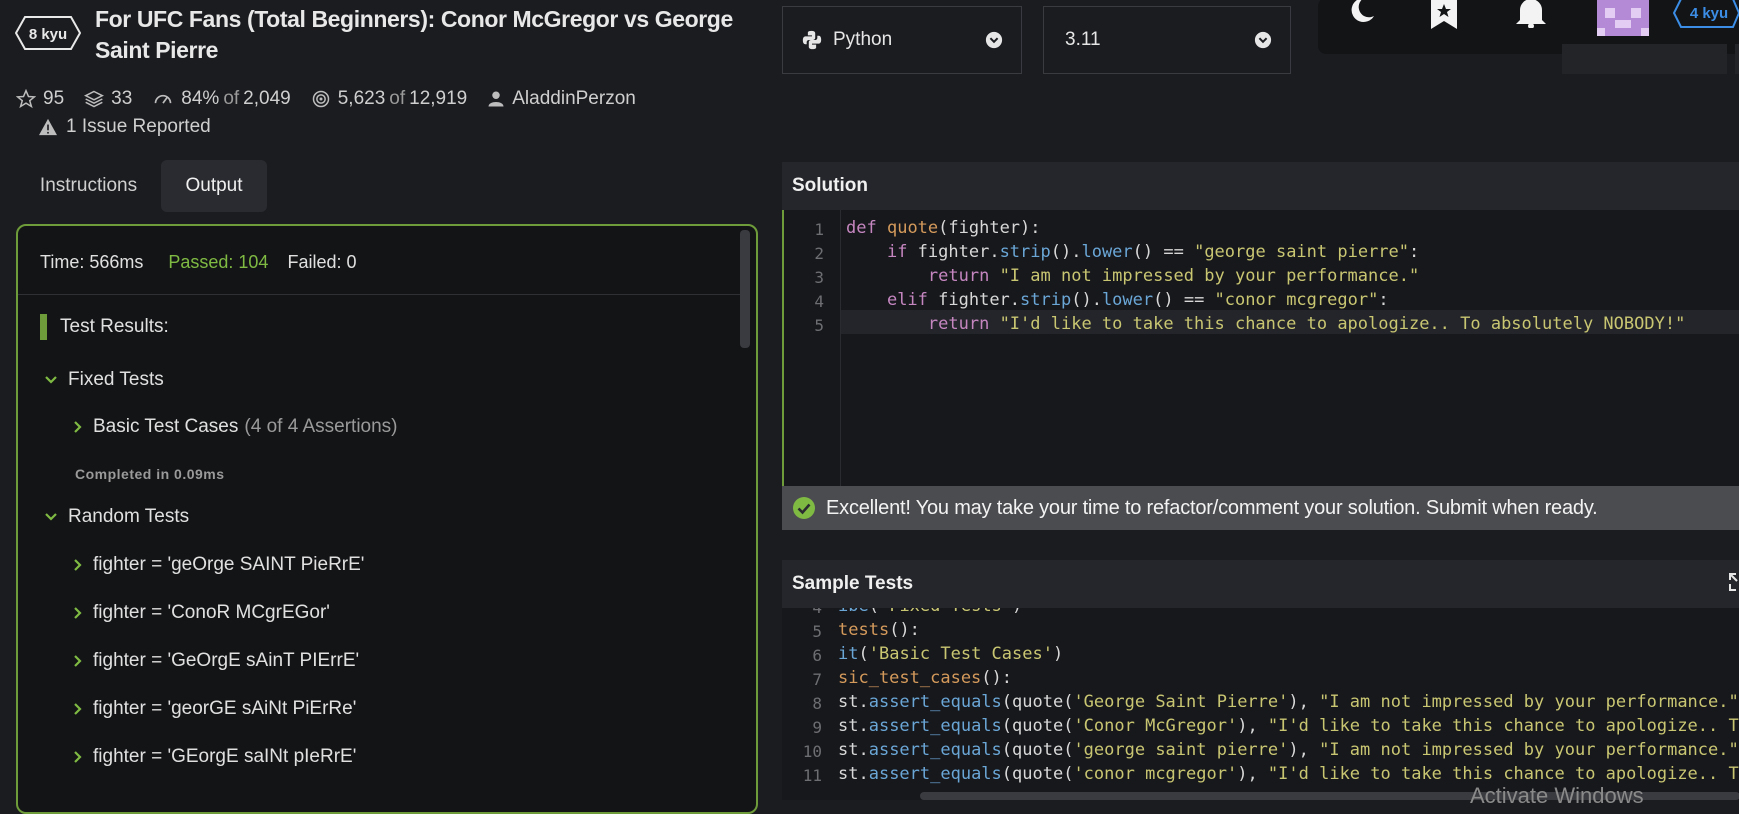 The image size is (1739, 814). I want to click on gauge-icon, so click(163, 99).